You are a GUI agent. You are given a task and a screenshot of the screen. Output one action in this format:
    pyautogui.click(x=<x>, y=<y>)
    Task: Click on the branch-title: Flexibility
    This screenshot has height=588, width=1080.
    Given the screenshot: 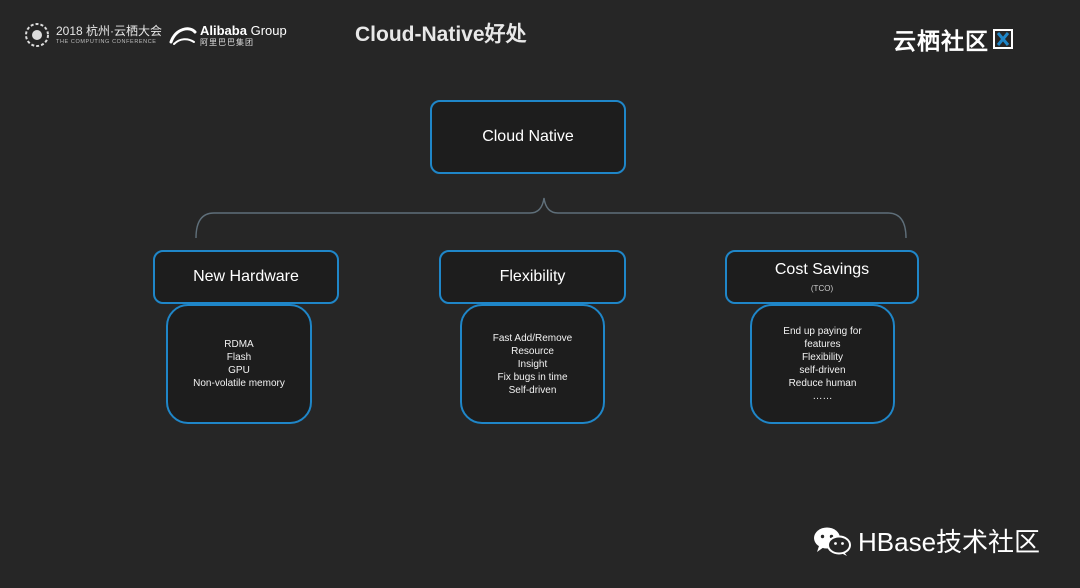 What is the action you would take?
    pyautogui.click(x=532, y=276)
    